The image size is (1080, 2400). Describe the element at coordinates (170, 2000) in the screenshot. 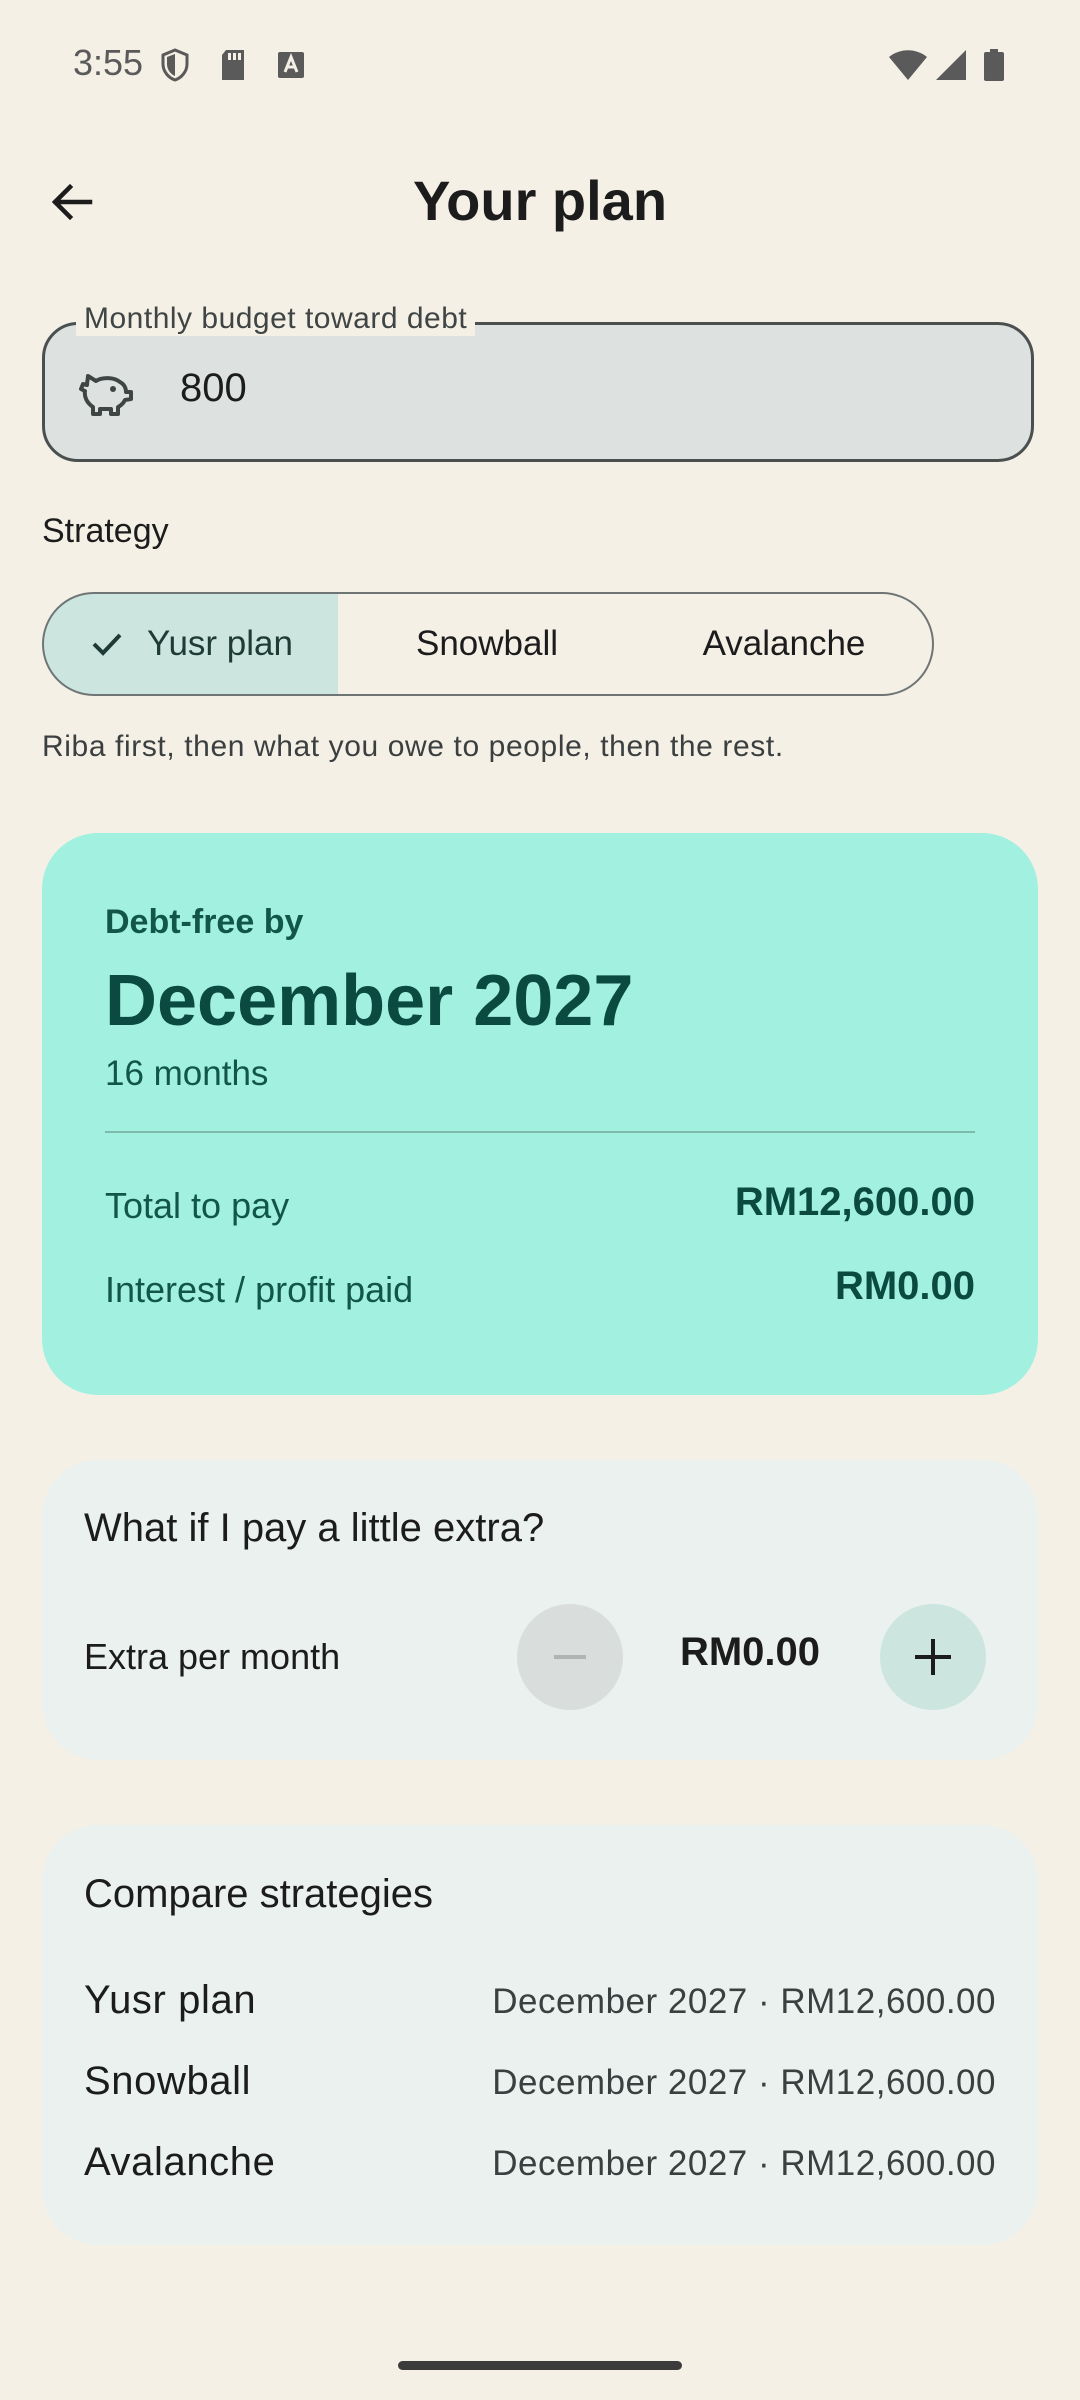

I see `compare-row-name: Yusr plan` at that location.